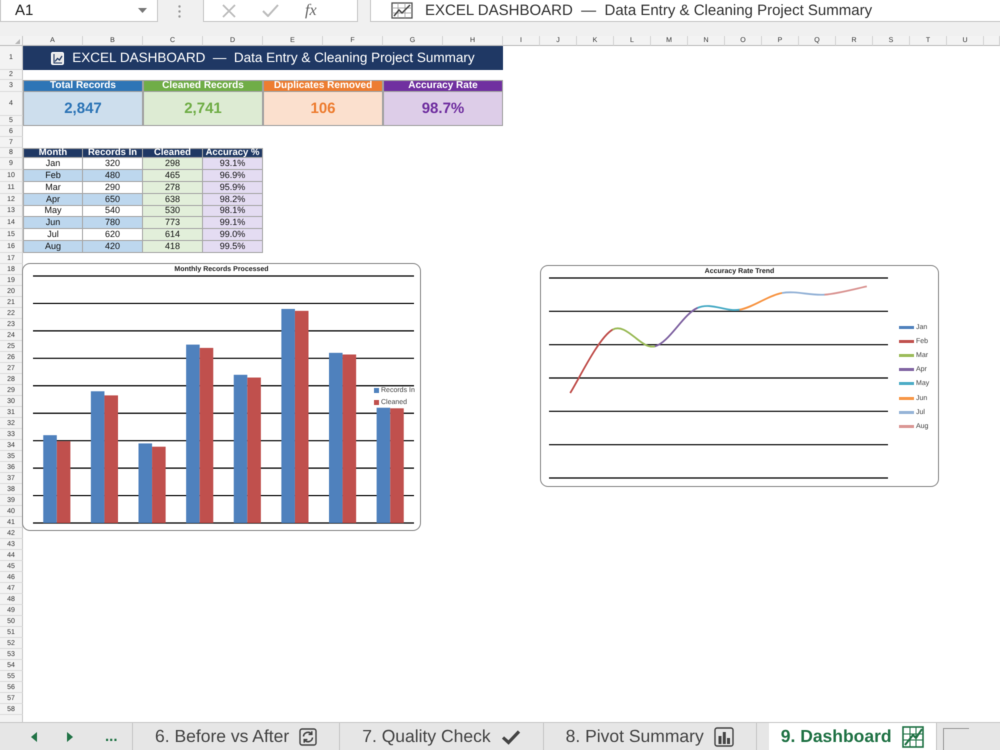  What do you see at coordinates (992, 41) in the screenshot?
I see `column-header` at bounding box center [992, 41].